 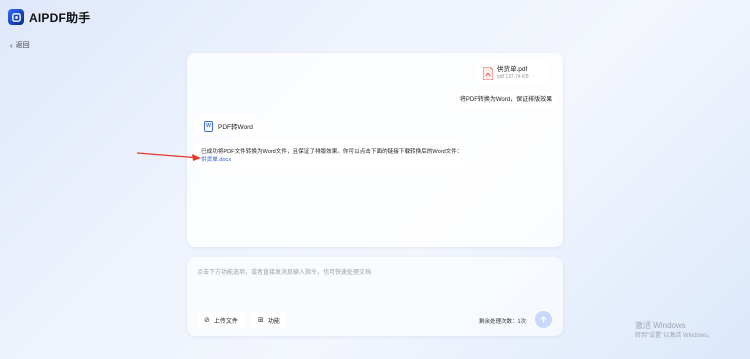 I want to click on chevron-left-icon: ‹, so click(x=11, y=45).